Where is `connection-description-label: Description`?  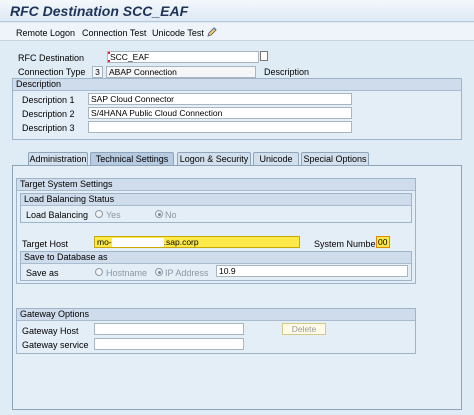 connection-description-label: Description is located at coordinates (287, 72).